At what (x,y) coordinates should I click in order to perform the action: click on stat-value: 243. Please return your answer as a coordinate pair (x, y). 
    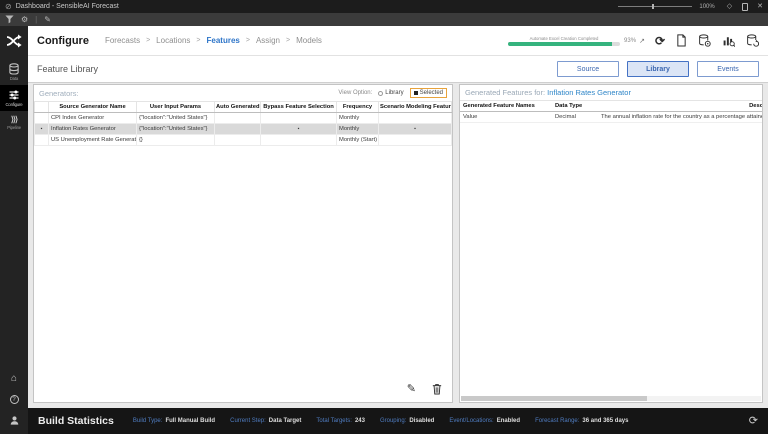
    Looking at the image, I should click on (359, 421).